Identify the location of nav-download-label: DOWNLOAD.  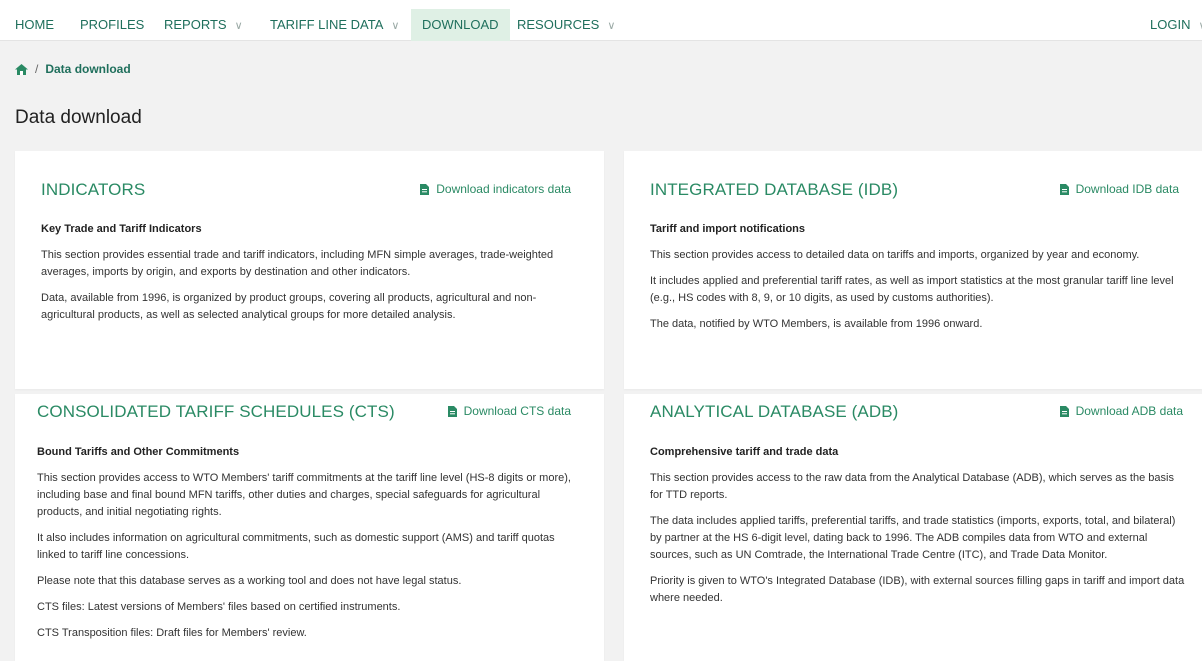
(460, 24).